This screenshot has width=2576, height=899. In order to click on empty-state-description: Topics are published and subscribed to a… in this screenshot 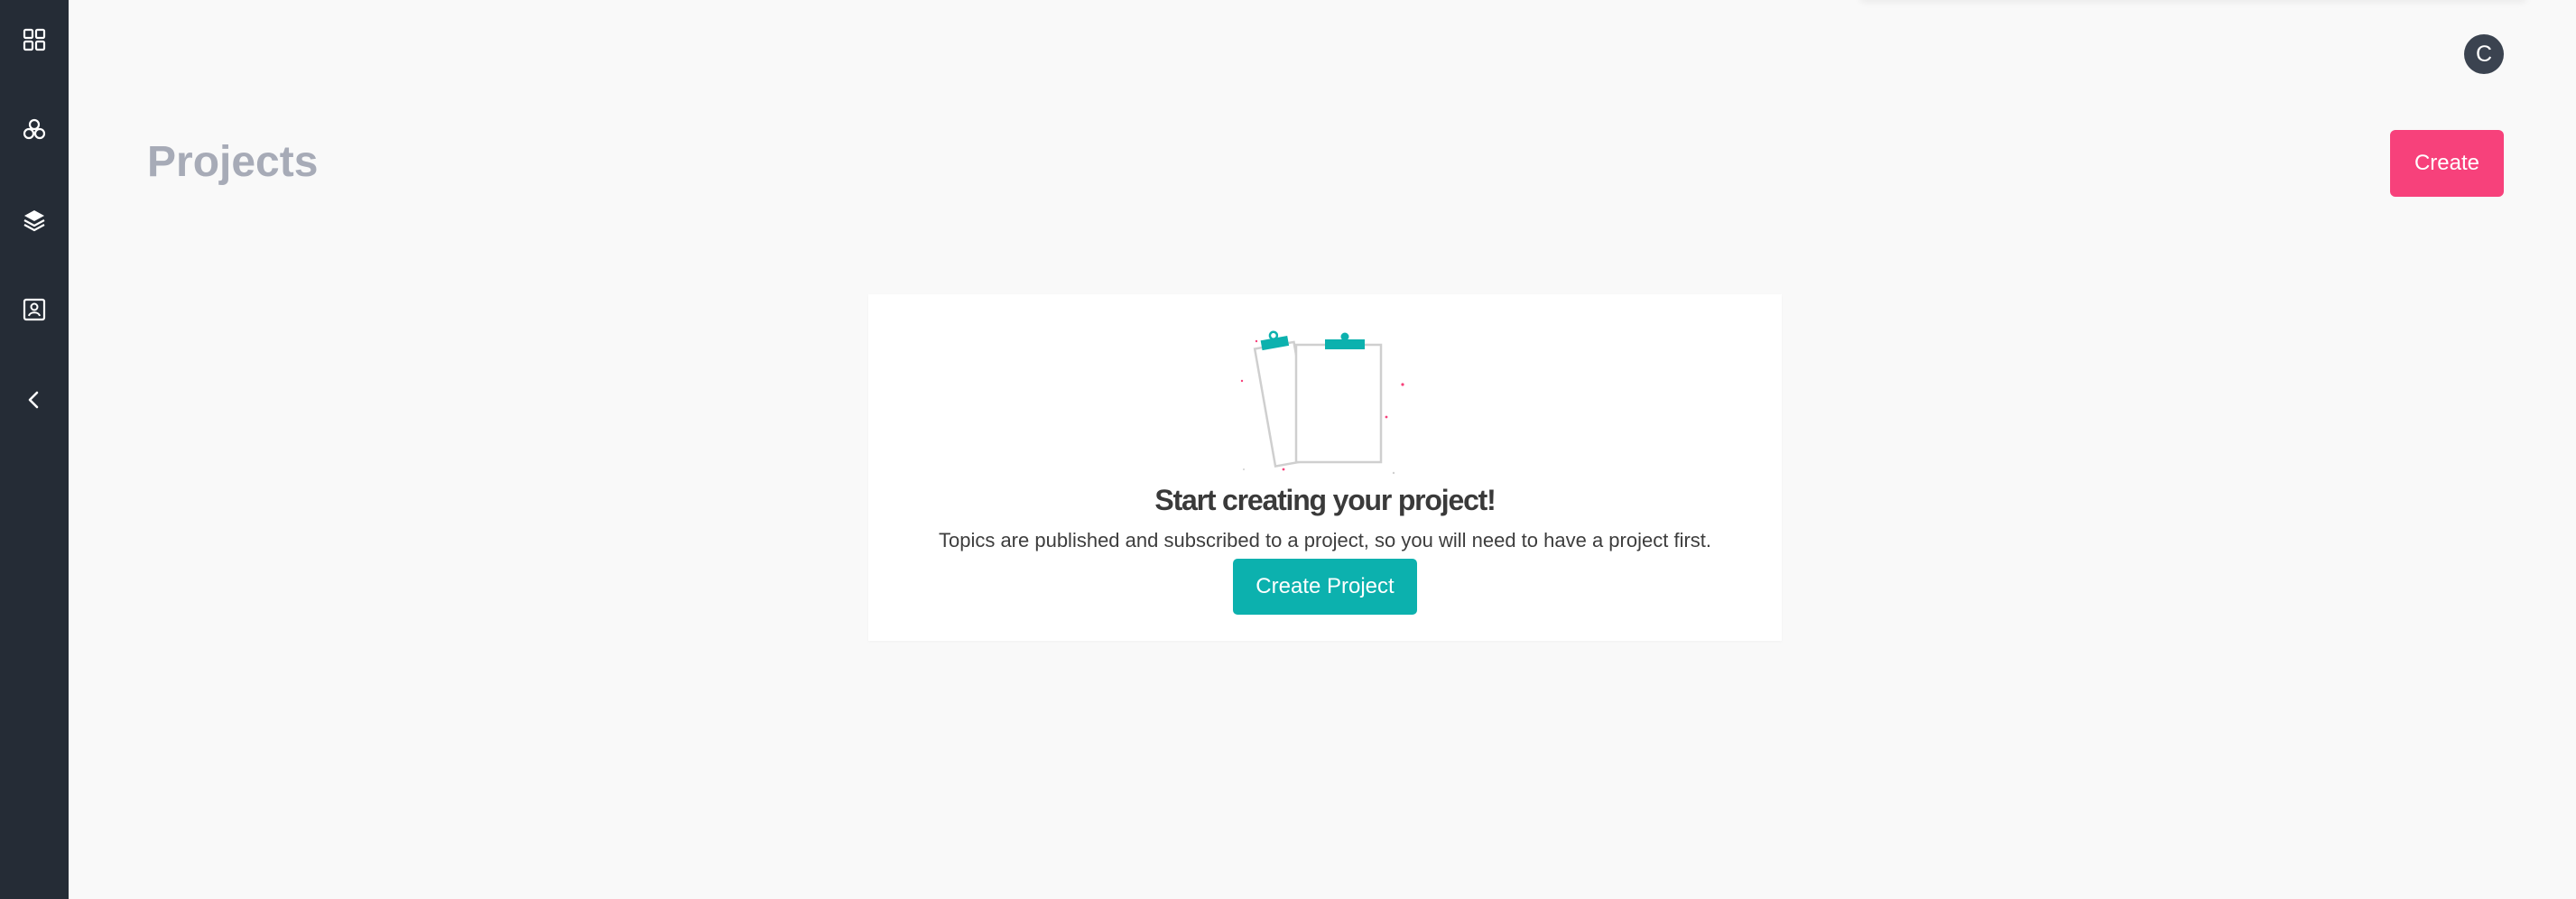, I will do `click(1325, 540)`.